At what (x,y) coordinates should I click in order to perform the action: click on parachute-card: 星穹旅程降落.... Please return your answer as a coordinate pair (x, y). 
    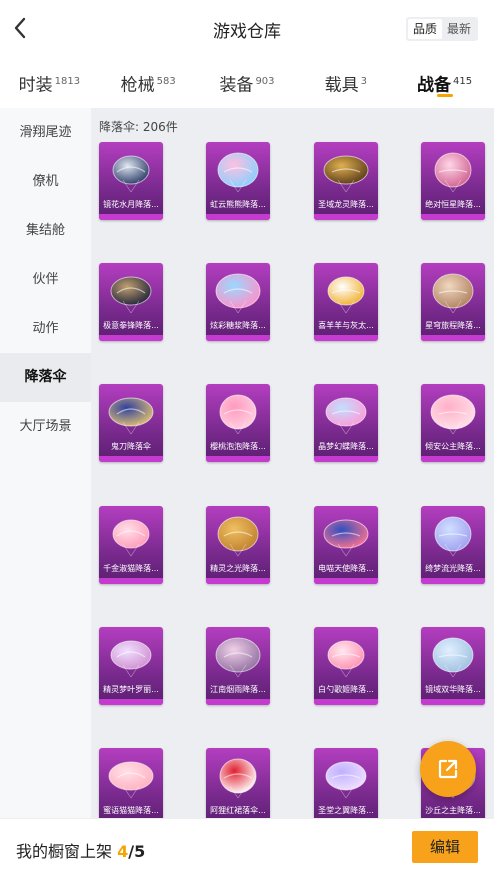
    Looking at the image, I should click on (453, 302).